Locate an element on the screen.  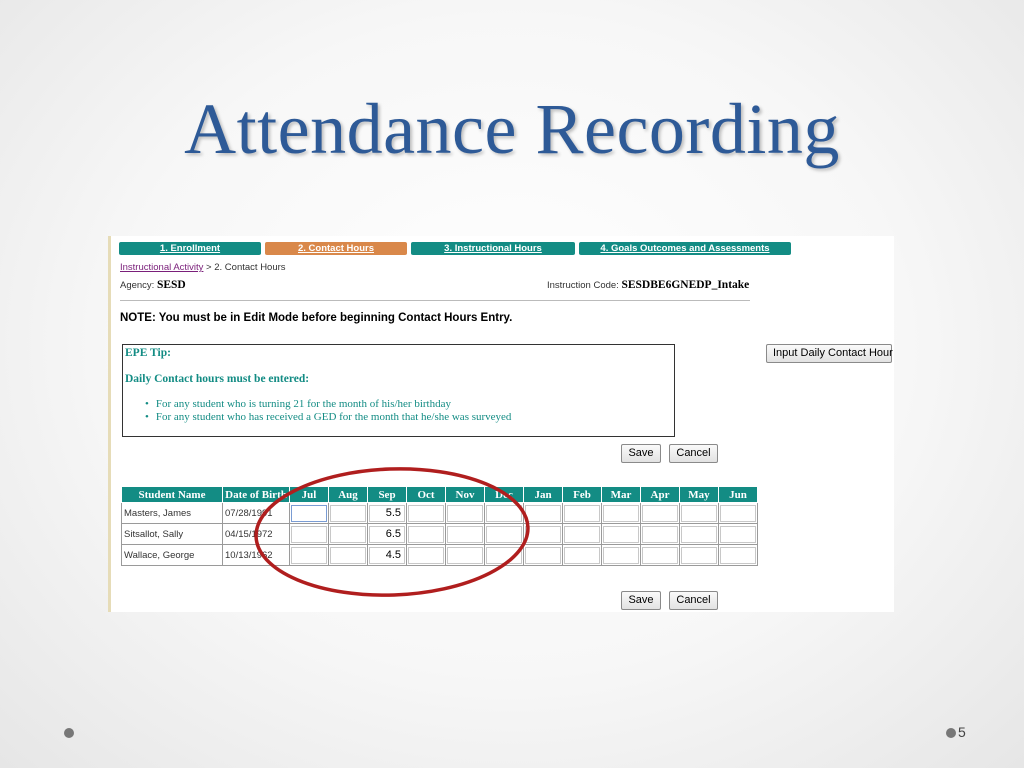
table-row: Sitsallot, Sally 04/15/1972 6.5 is located at coordinates (439, 534).